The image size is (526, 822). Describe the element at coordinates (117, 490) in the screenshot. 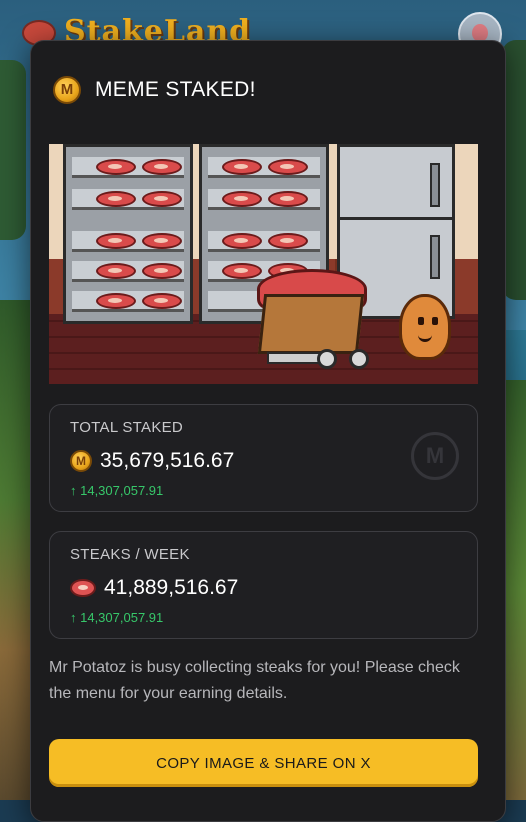

I see `total-staked-delta: ↑ 14,307,057.91` at that location.